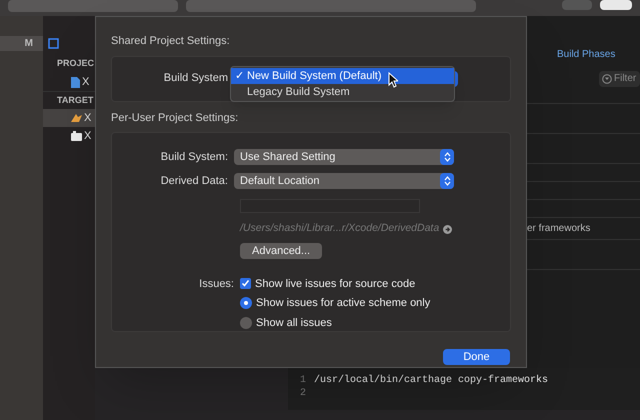 Image resolution: width=640 pixels, height=420 pixels. I want to click on option-label: Show all issues, so click(294, 323).